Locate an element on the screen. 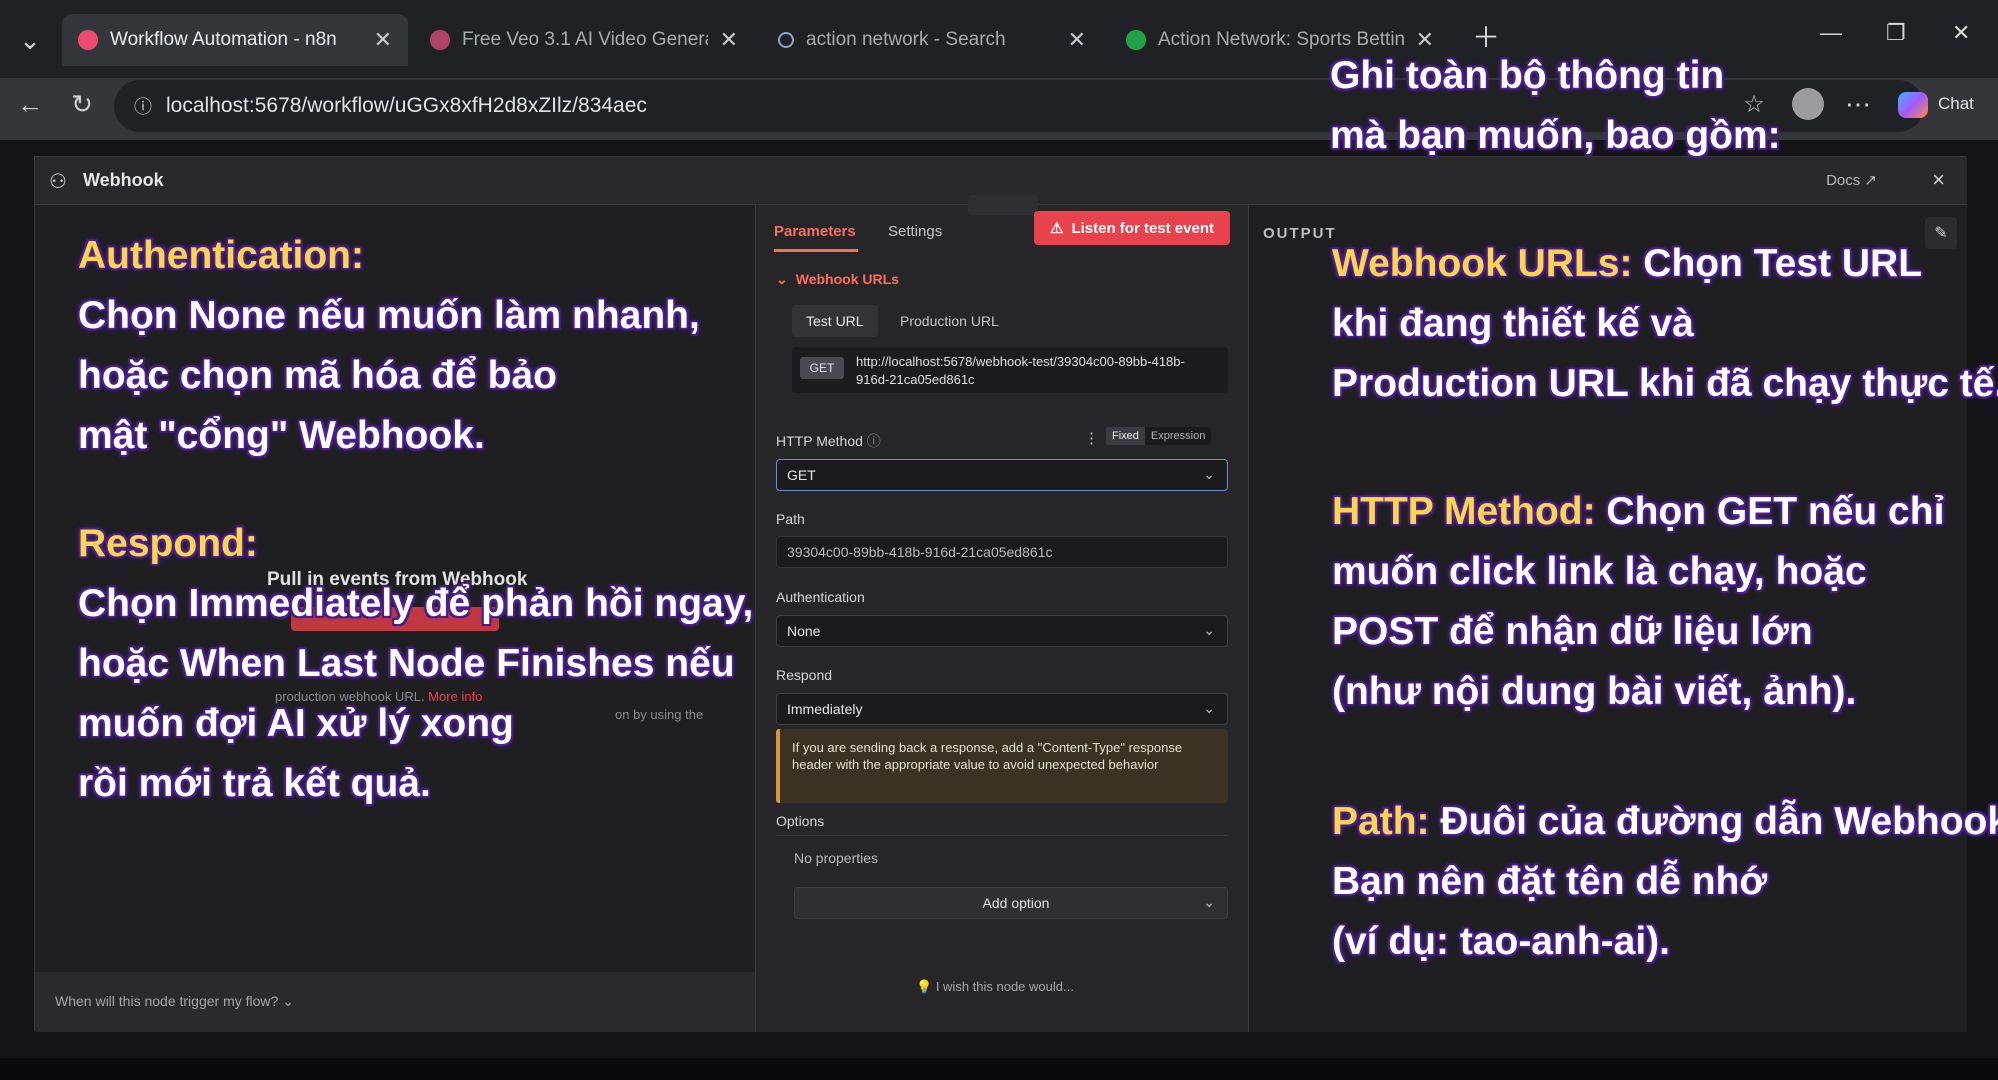 Image resolution: width=1998 pixels, height=1080 pixels. annotation-line: khi đang thiết kế và is located at coordinates (1513, 323).